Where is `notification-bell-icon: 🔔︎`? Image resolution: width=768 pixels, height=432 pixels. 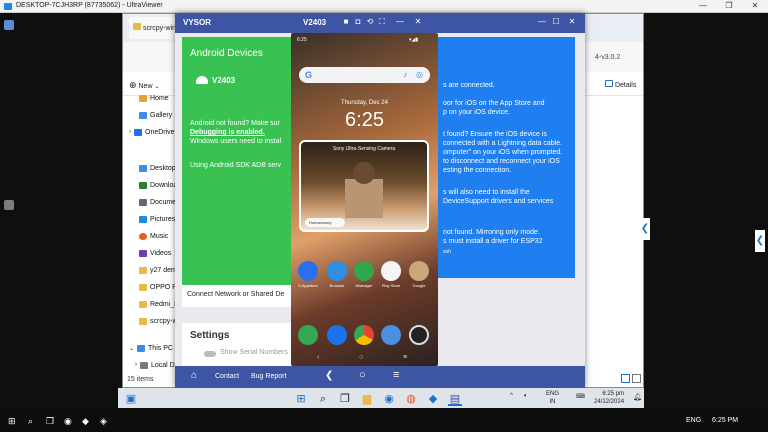
notification-bell-icon: 🔔︎ is located at coordinates (637, 397).